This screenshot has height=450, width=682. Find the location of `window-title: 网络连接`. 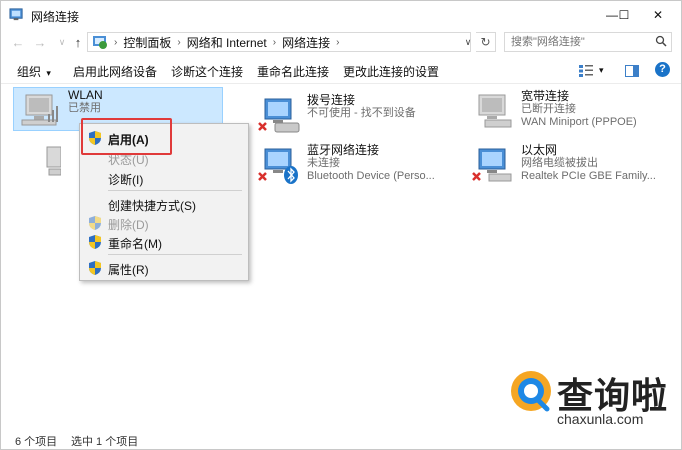

window-title: 网络连接 is located at coordinates (55, 17).